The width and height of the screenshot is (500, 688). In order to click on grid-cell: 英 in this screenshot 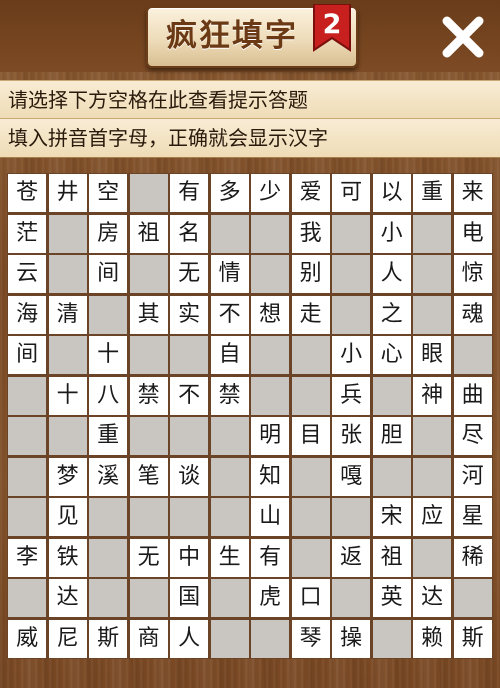, I will do `click(391, 598)`.